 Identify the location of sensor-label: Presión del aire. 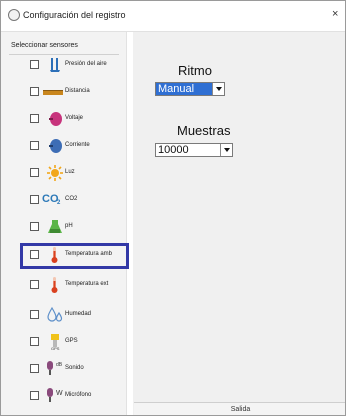
(86, 64).